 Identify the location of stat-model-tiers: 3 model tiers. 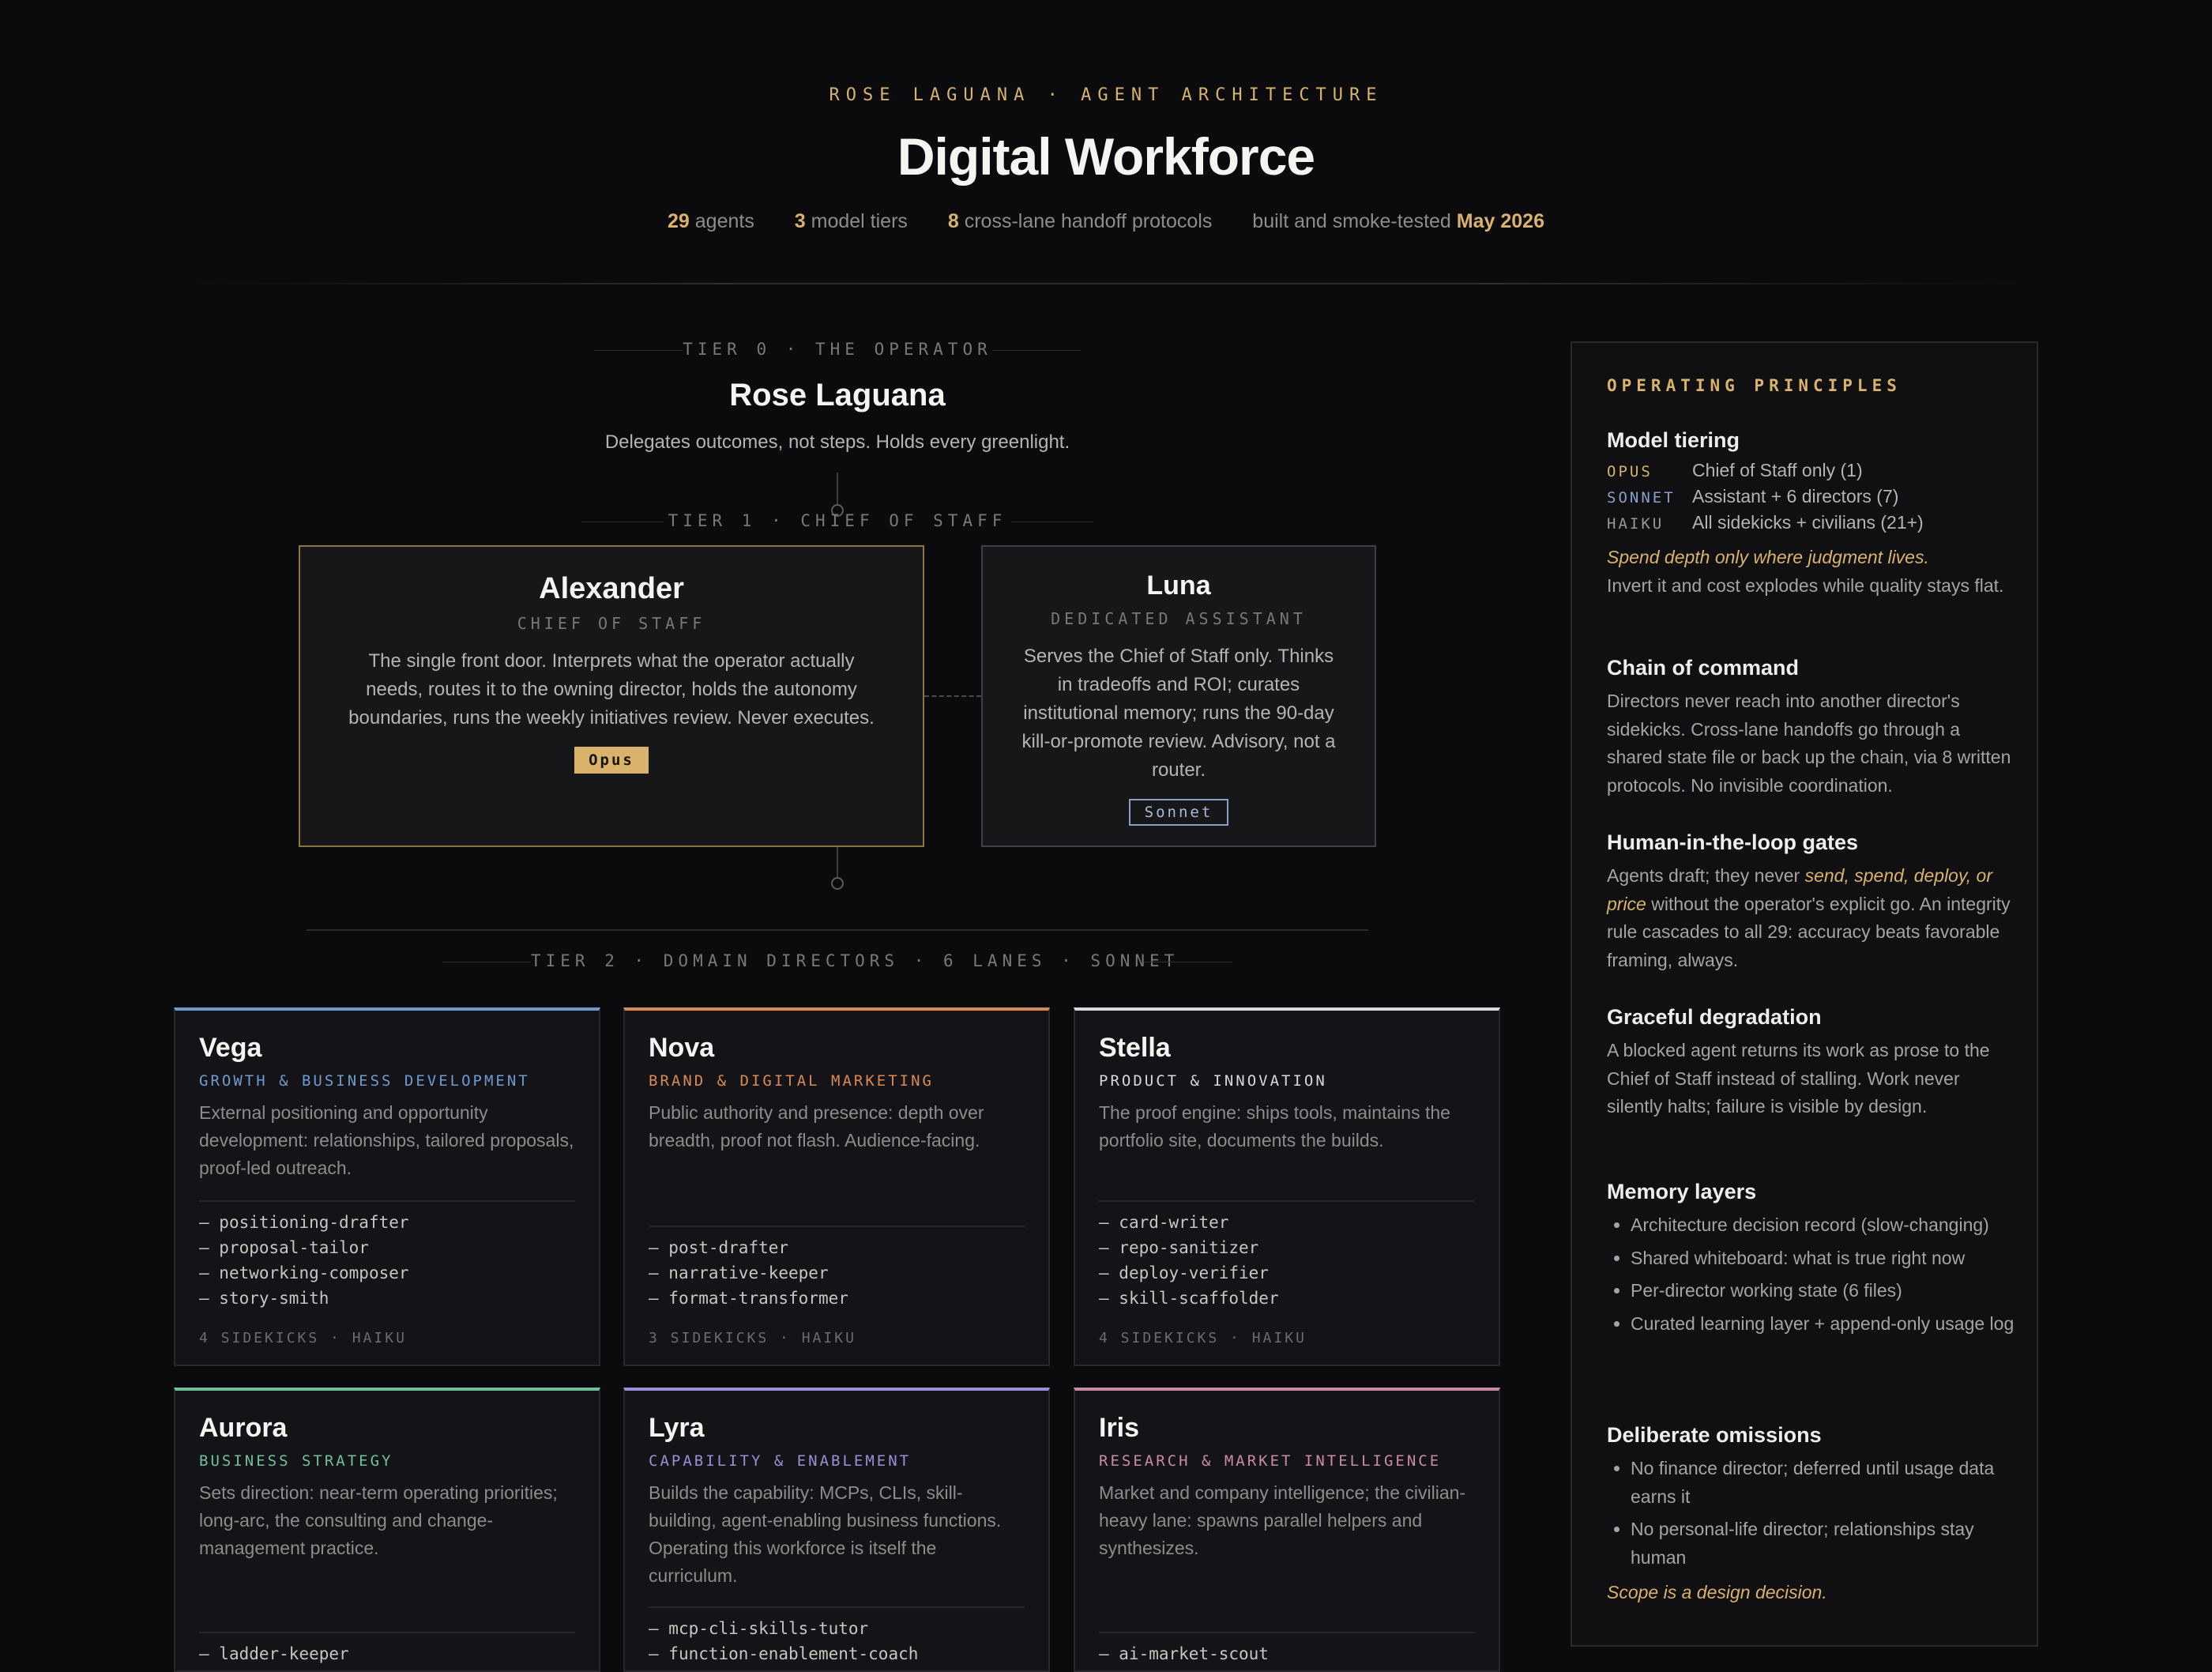
(851, 221).